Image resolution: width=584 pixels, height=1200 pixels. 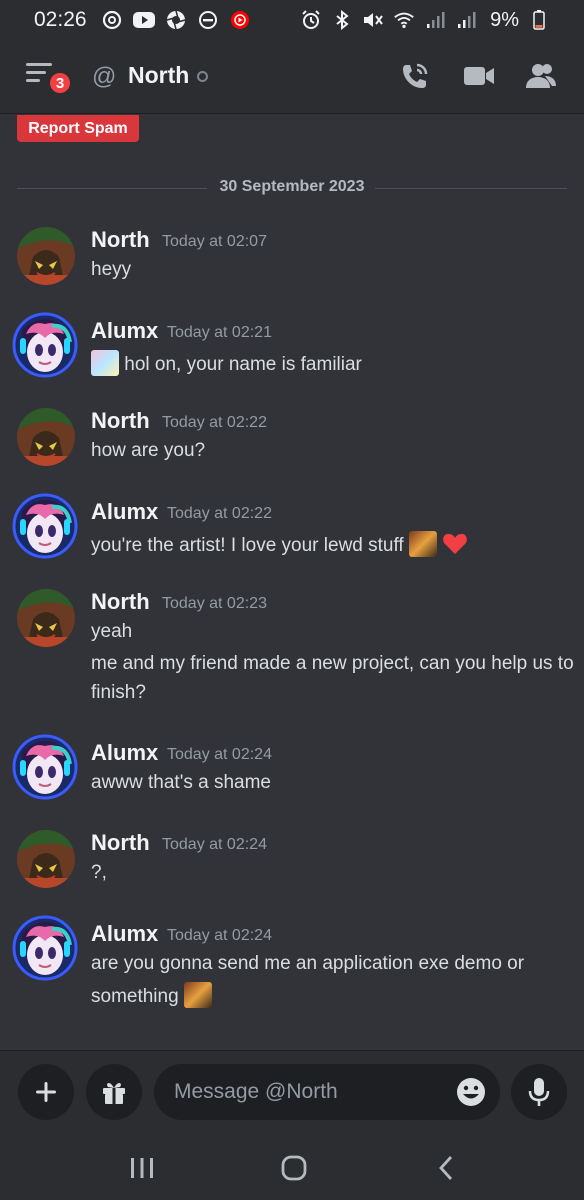 What do you see at coordinates (158, 75) in the screenshot?
I see `channel-title: North` at bounding box center [158, 75].